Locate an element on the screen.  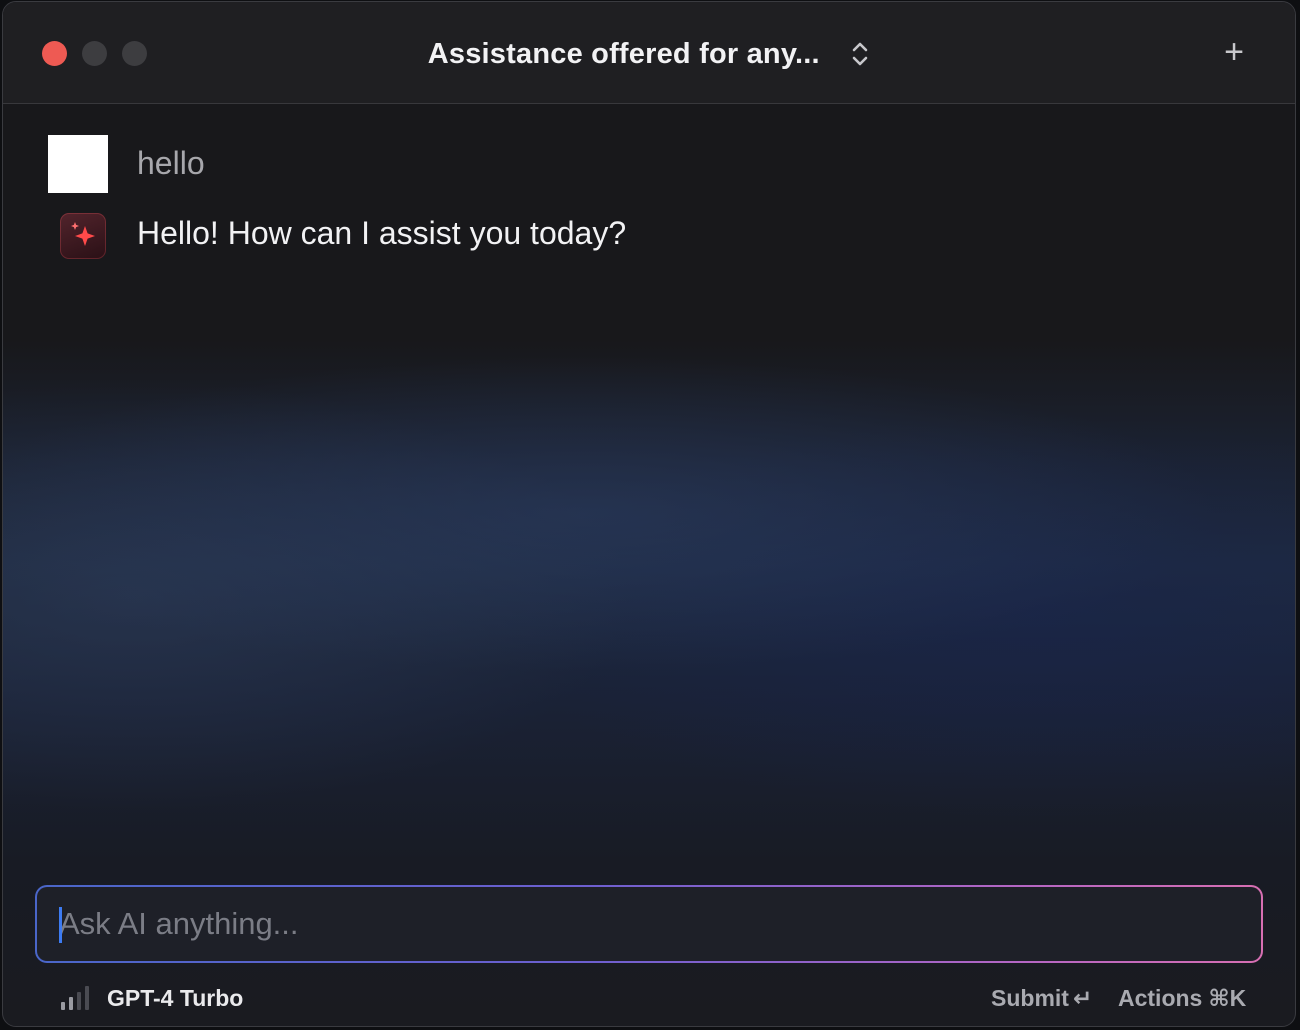
return-key-icon: ↵ is located at coordinates (1082, 998).